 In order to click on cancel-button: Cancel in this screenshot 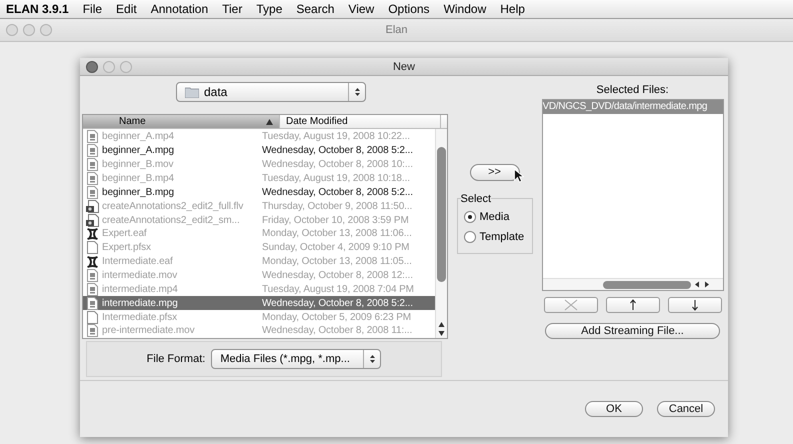, I will do `click(686, 409)`.